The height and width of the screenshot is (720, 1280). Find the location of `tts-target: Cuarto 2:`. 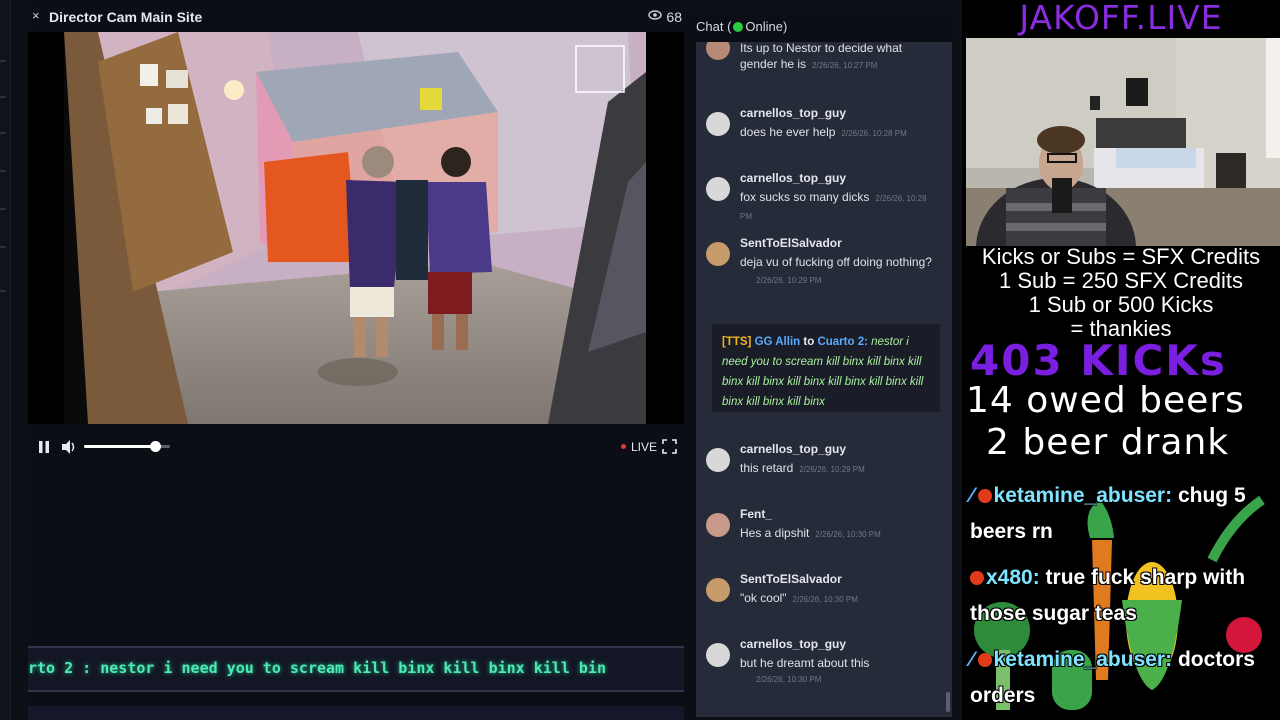

tts-target: Cuarto 2: is located at coordinates (842, 342).